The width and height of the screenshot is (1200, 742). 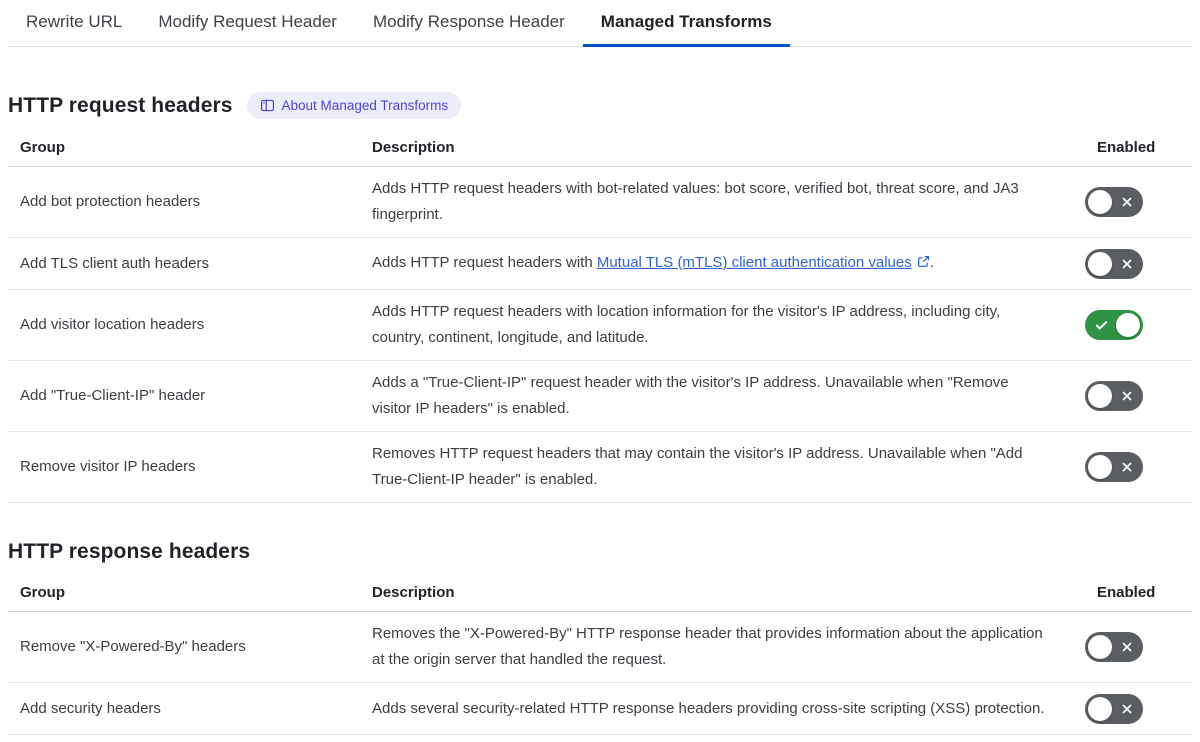 I want to click on about-managed-transforms-label: About Managed Transforms, so click(x=365, y=105).